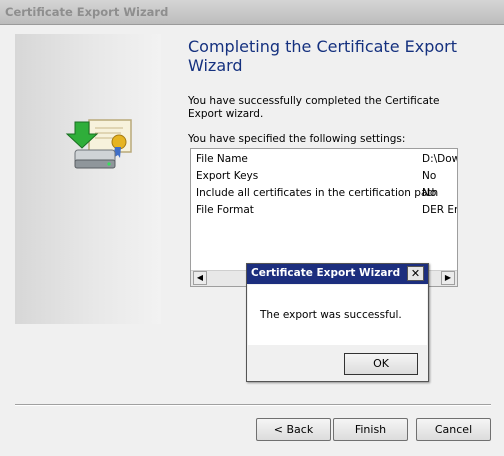 The image size is (504, 456). I want to click on setting-key: Export Keys, so click(227, 176).